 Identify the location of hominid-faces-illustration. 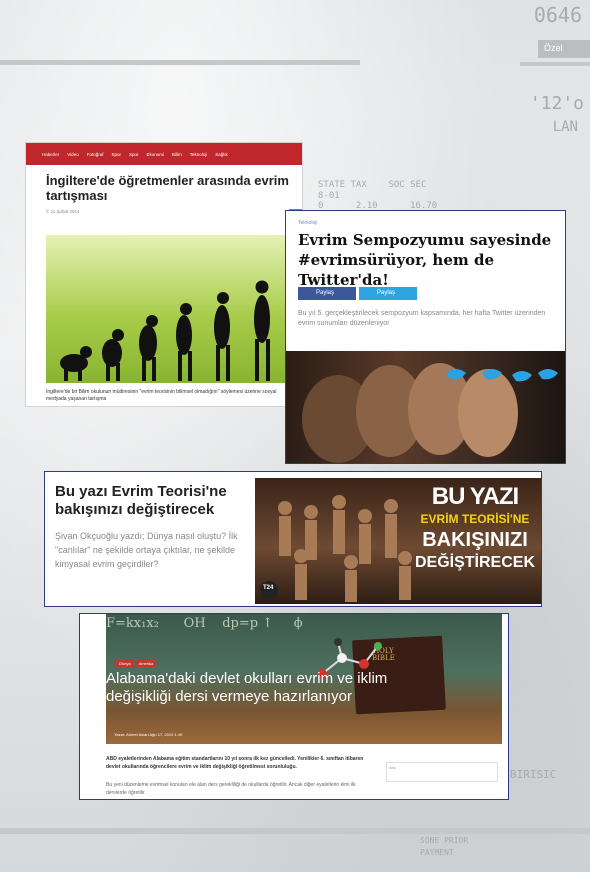
(430, 413).